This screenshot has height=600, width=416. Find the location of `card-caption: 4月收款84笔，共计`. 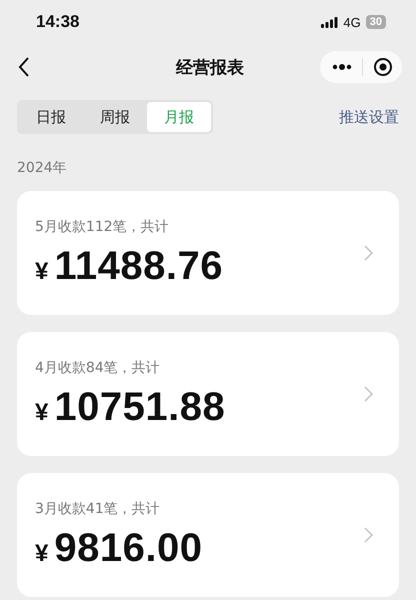

card-caption: 4月收款84笔，共计 is located at coordinates (98, 367).